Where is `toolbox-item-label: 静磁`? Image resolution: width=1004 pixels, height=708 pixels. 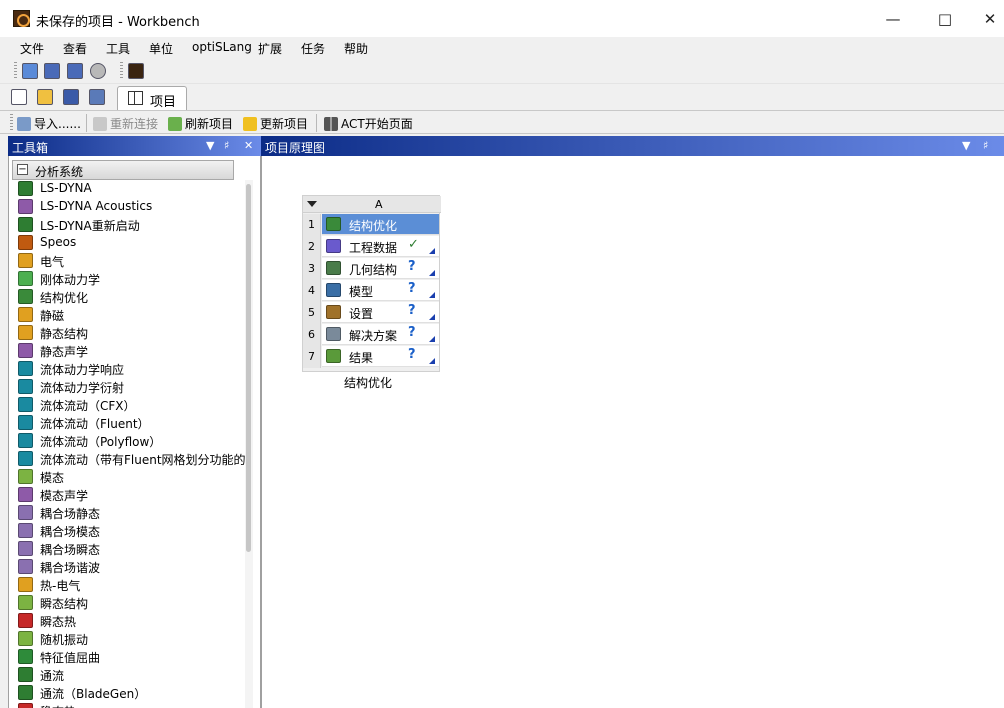
toolbox-item-label: 静磁 is located at coordinates (52, 316).